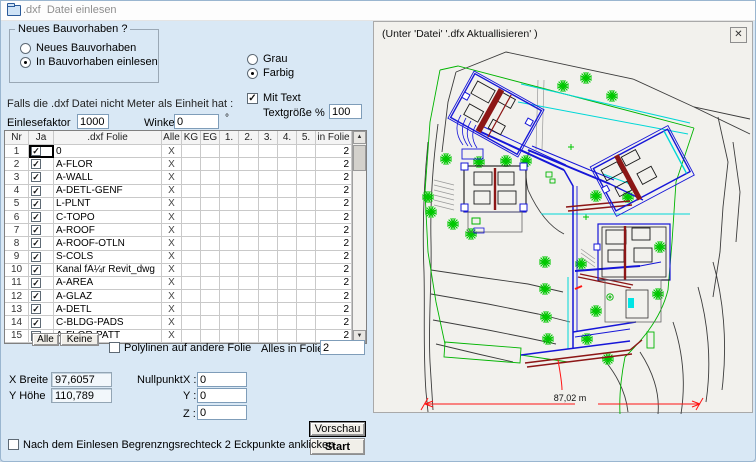 The height and width of the screenshot is (462, 756). I want to click on nullpunkt-y-label: Y :, so click(190, 396).